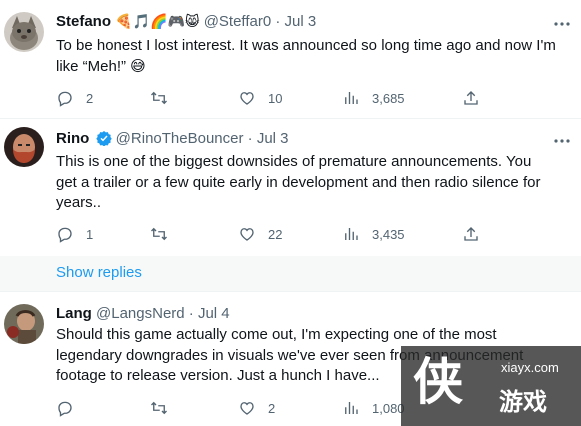 Image resolution: width=581 pixels, height=426 pixels. Describe the element at coordinates (238, 21) in the screenshot. I see `handle: @Steffar0` at that location.